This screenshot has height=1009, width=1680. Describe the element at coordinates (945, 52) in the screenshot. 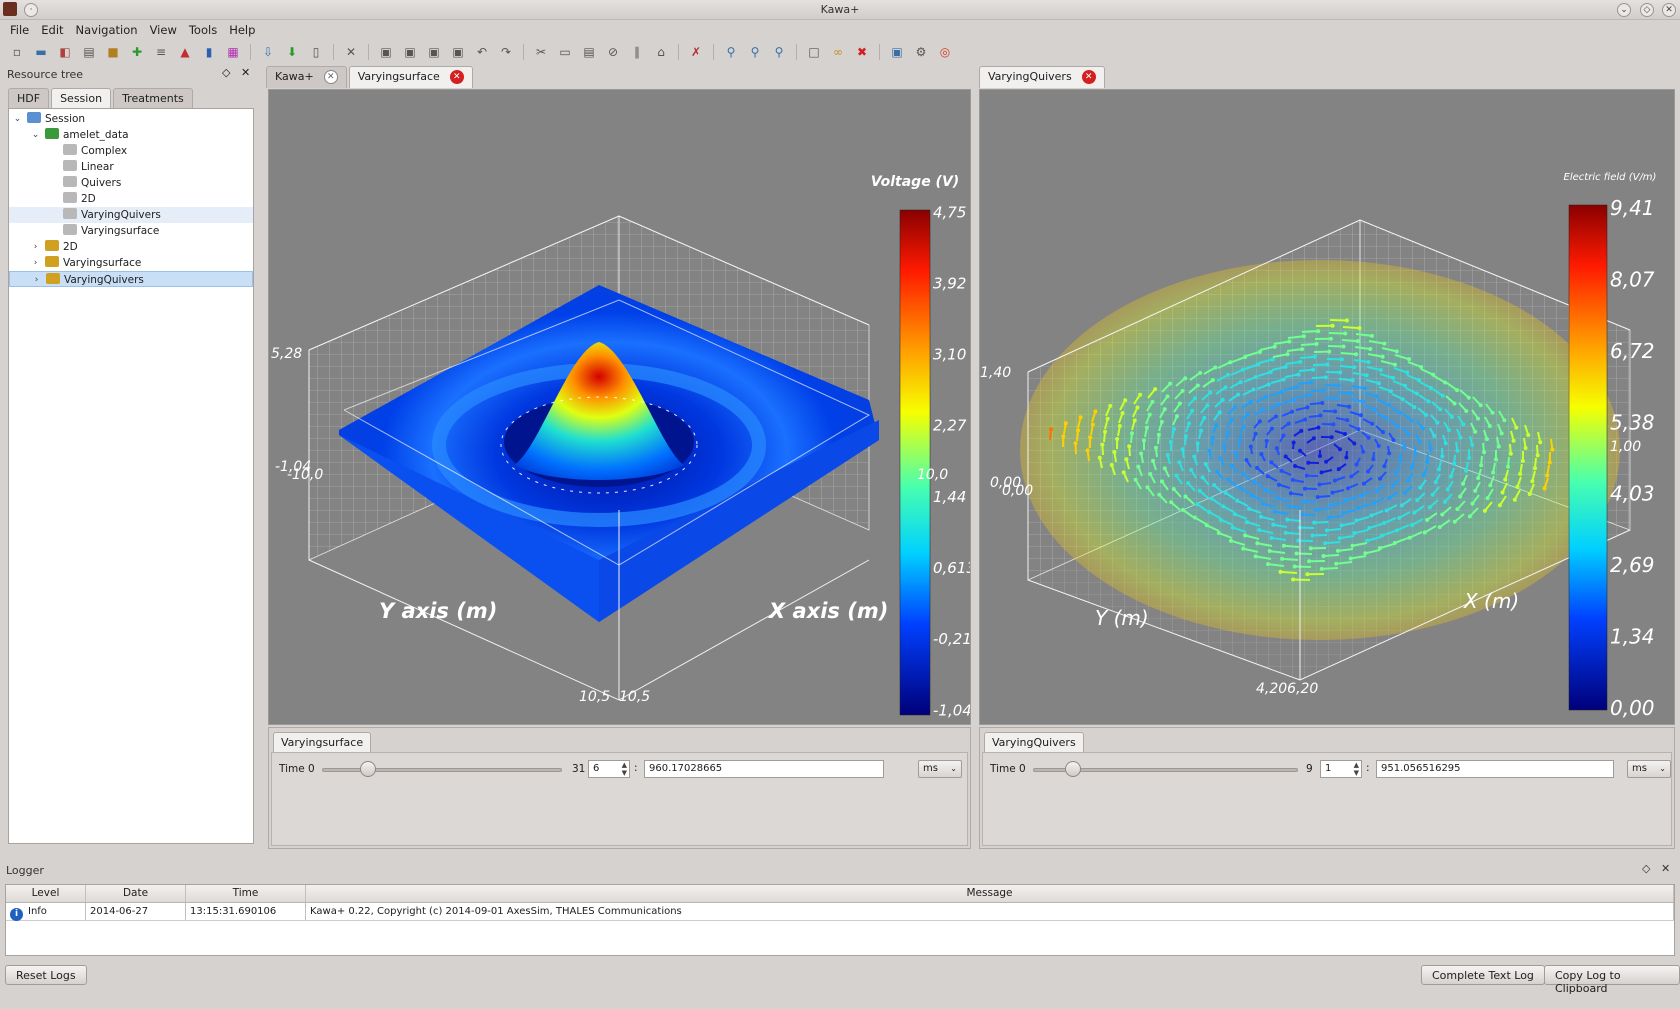

I see `help-lifebuoy-icon: ◎` at that location.